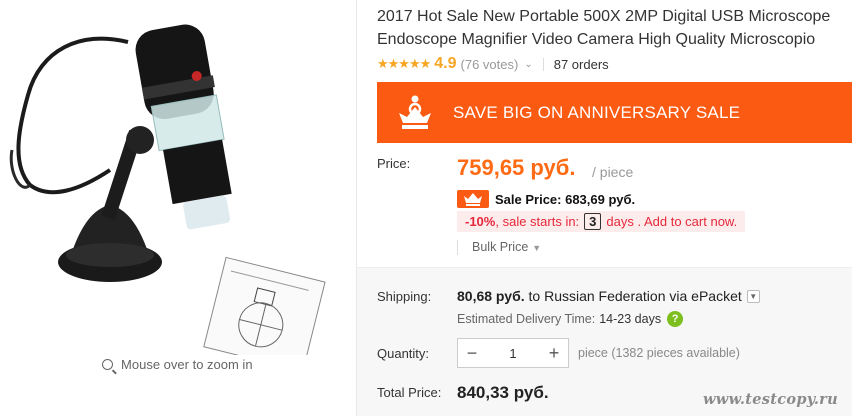 This screenshot has width=852, height=416. I want to click on zoom-hint: Mouse over to zoom in, so click(177, 364).